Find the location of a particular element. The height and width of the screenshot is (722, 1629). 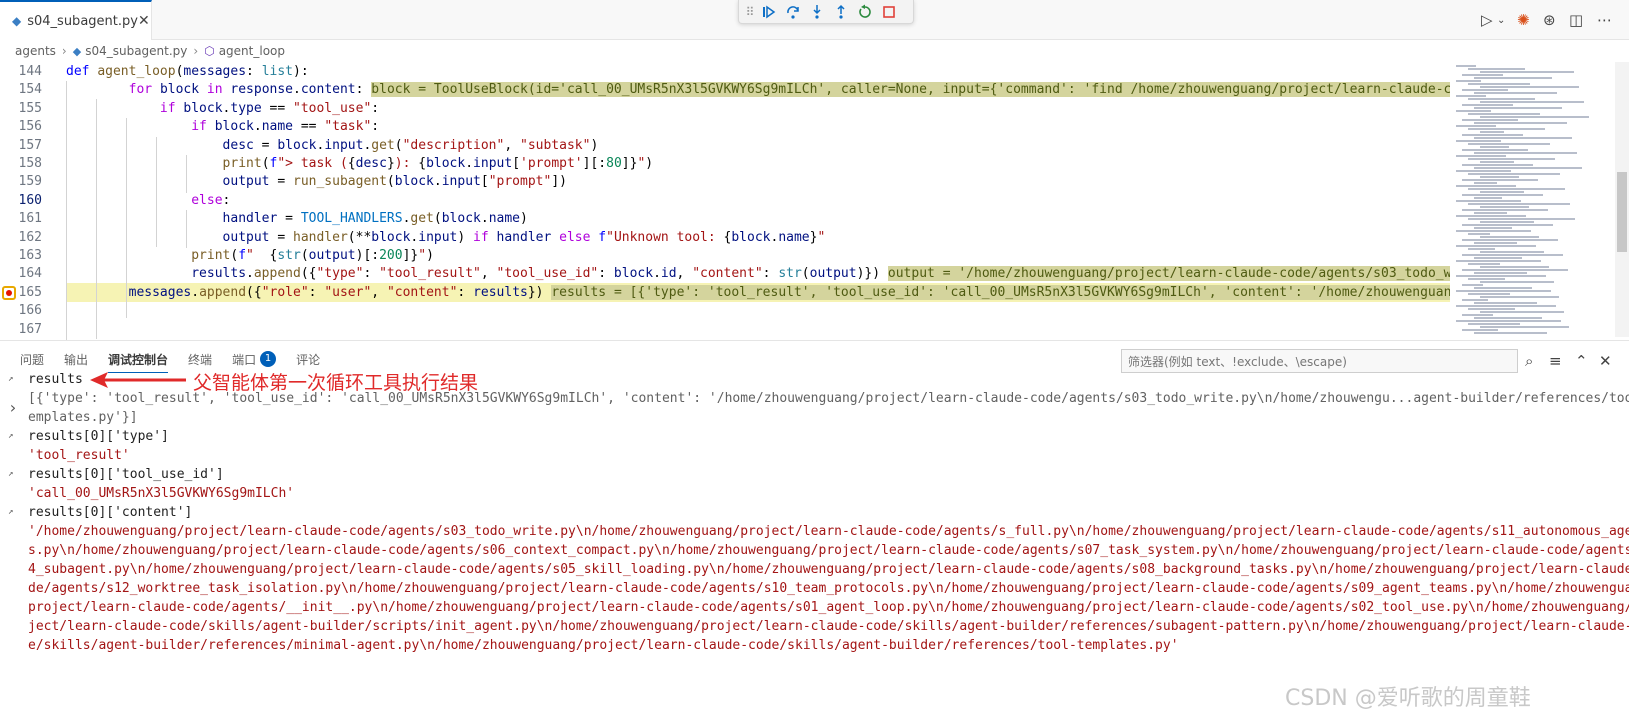

code-line: 155 if block.type == "tool_use": is located at coordinates (750, 108).